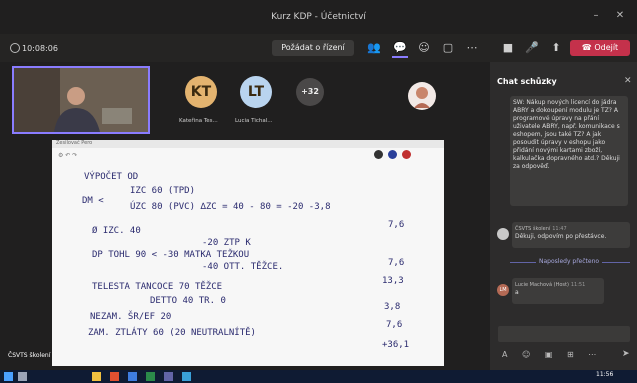 The image size is (637, 383). Describe the element at coordinates (157, 287) in the screenshot. I see `note-line: TELESTA TANCOCE 70 TĚŽCE` at that location.